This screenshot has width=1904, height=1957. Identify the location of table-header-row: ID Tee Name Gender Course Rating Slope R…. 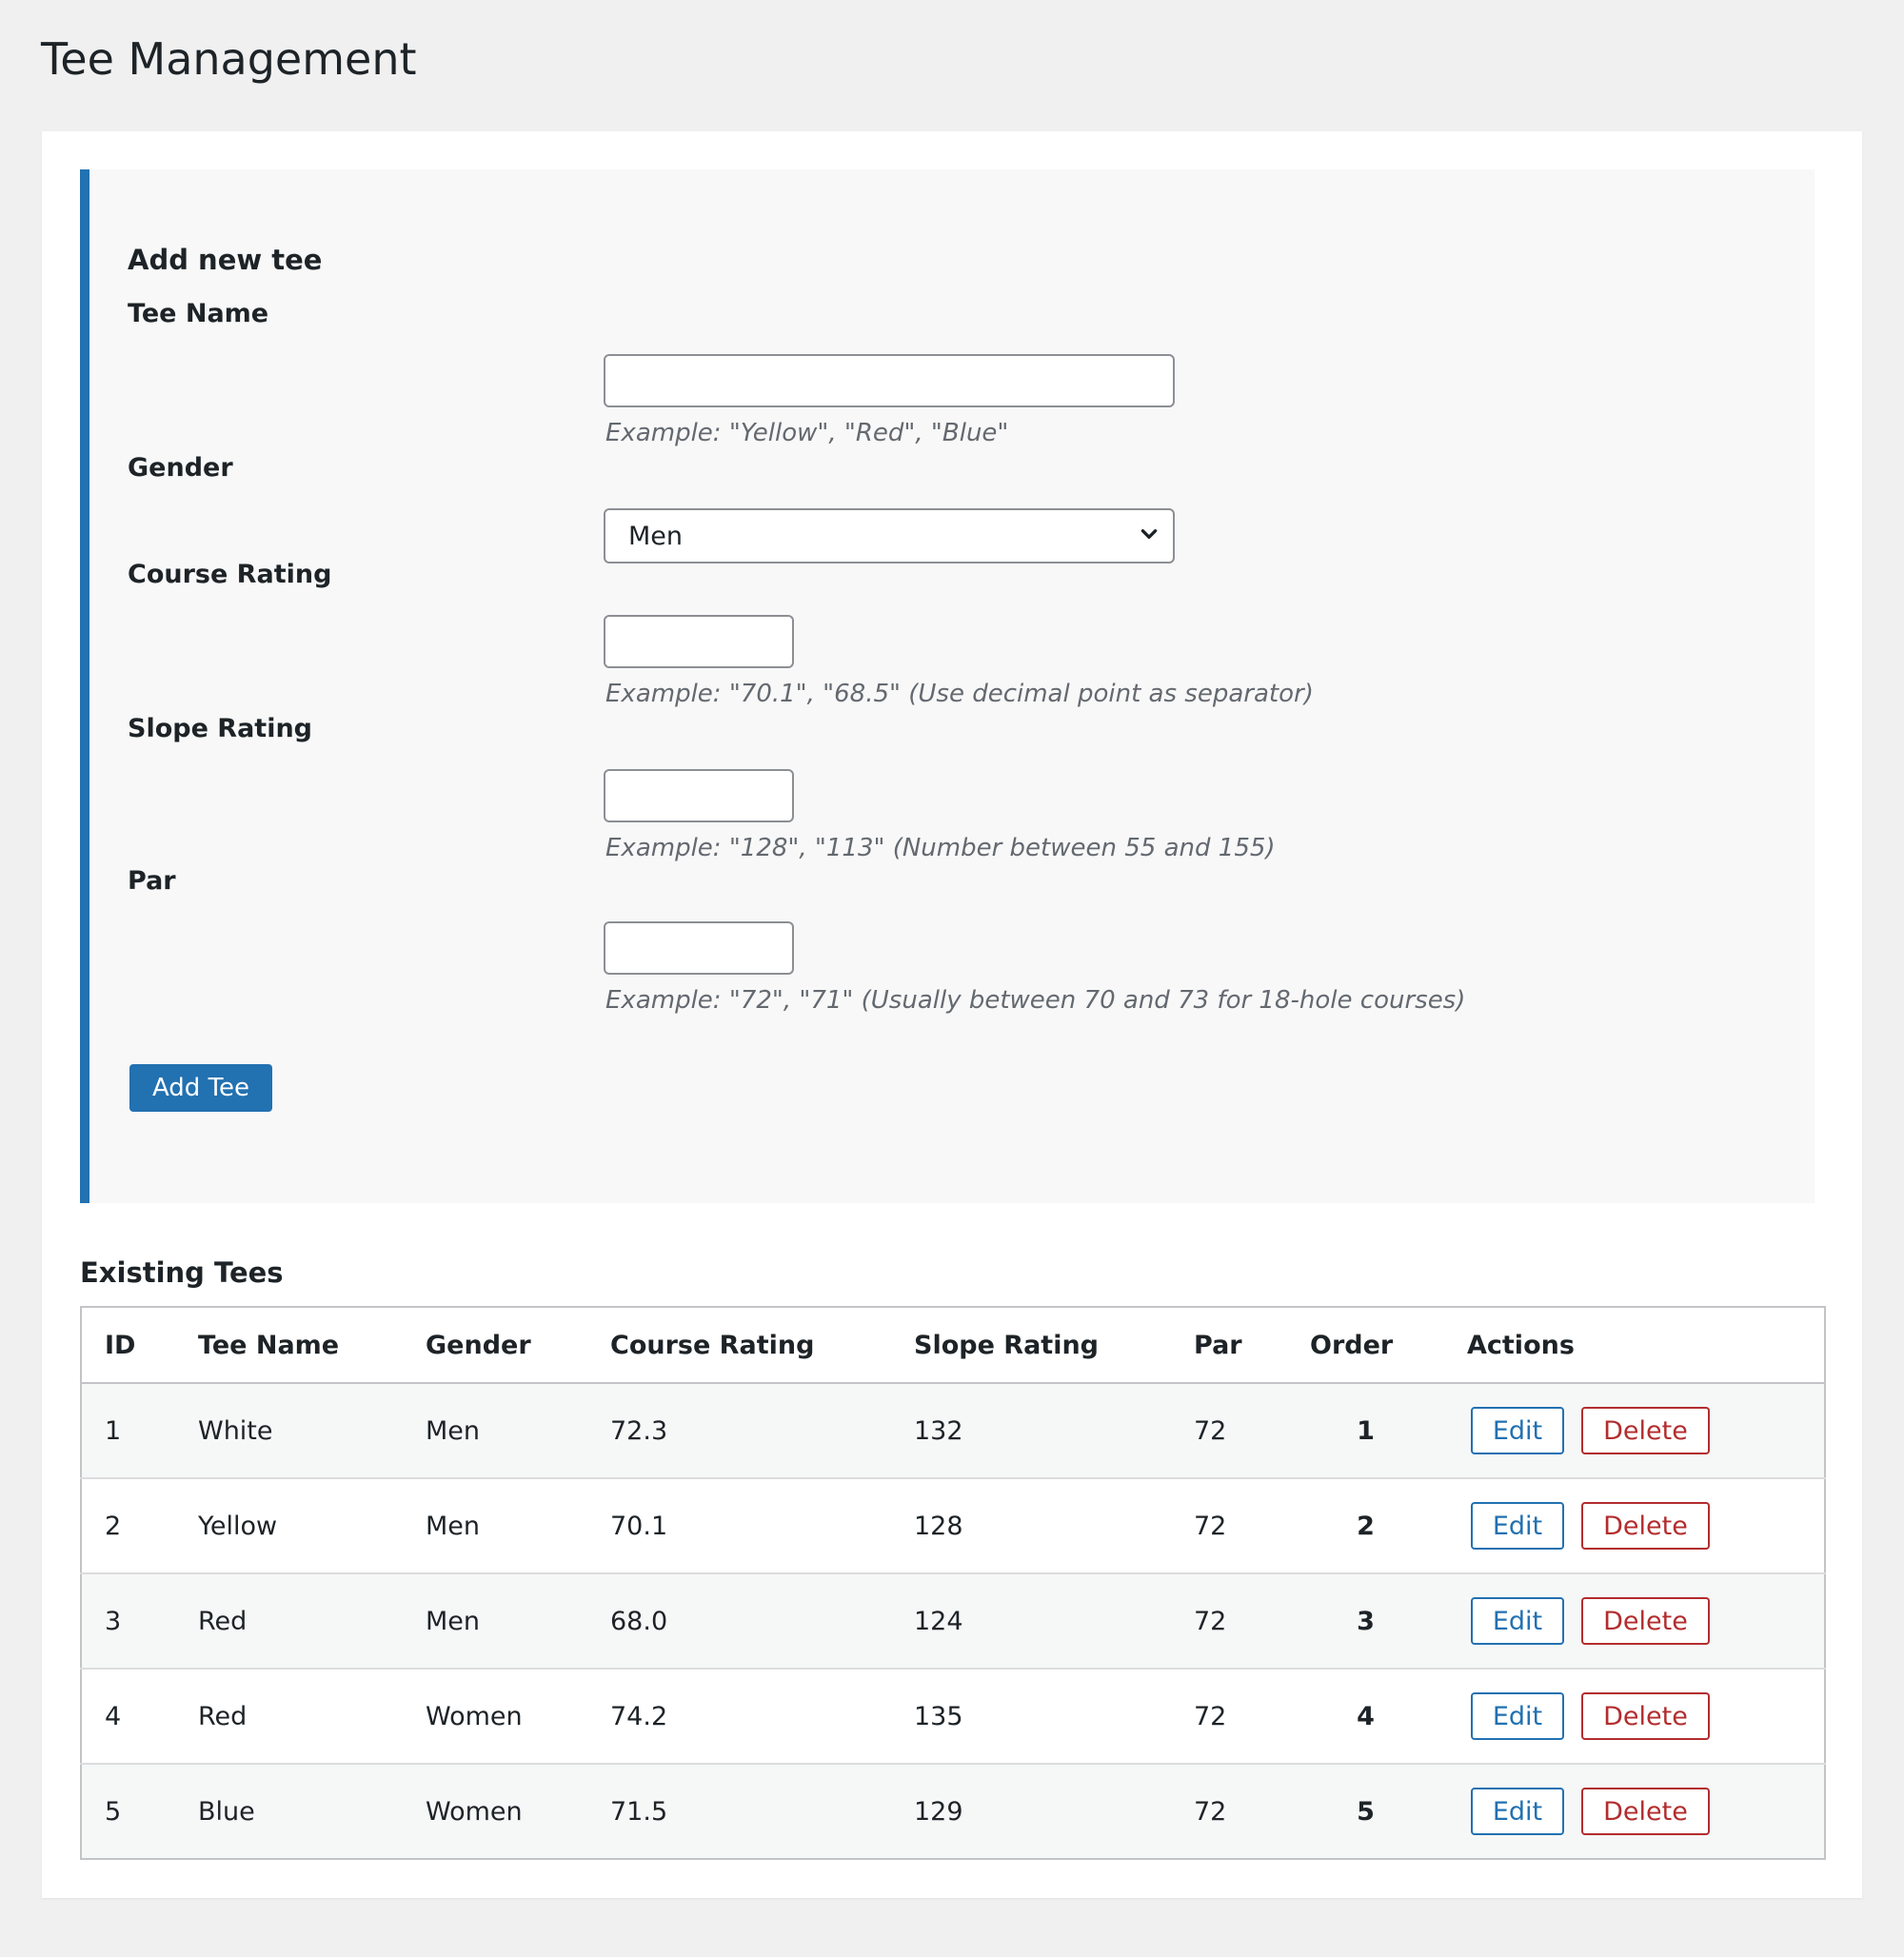
(953, 1345).